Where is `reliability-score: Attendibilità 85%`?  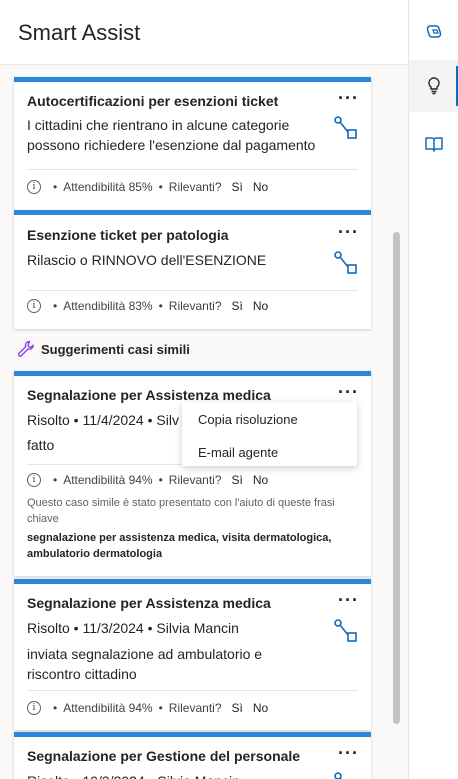 reliability-score: Attendibilità 85% is located at coordinates (108, 187).